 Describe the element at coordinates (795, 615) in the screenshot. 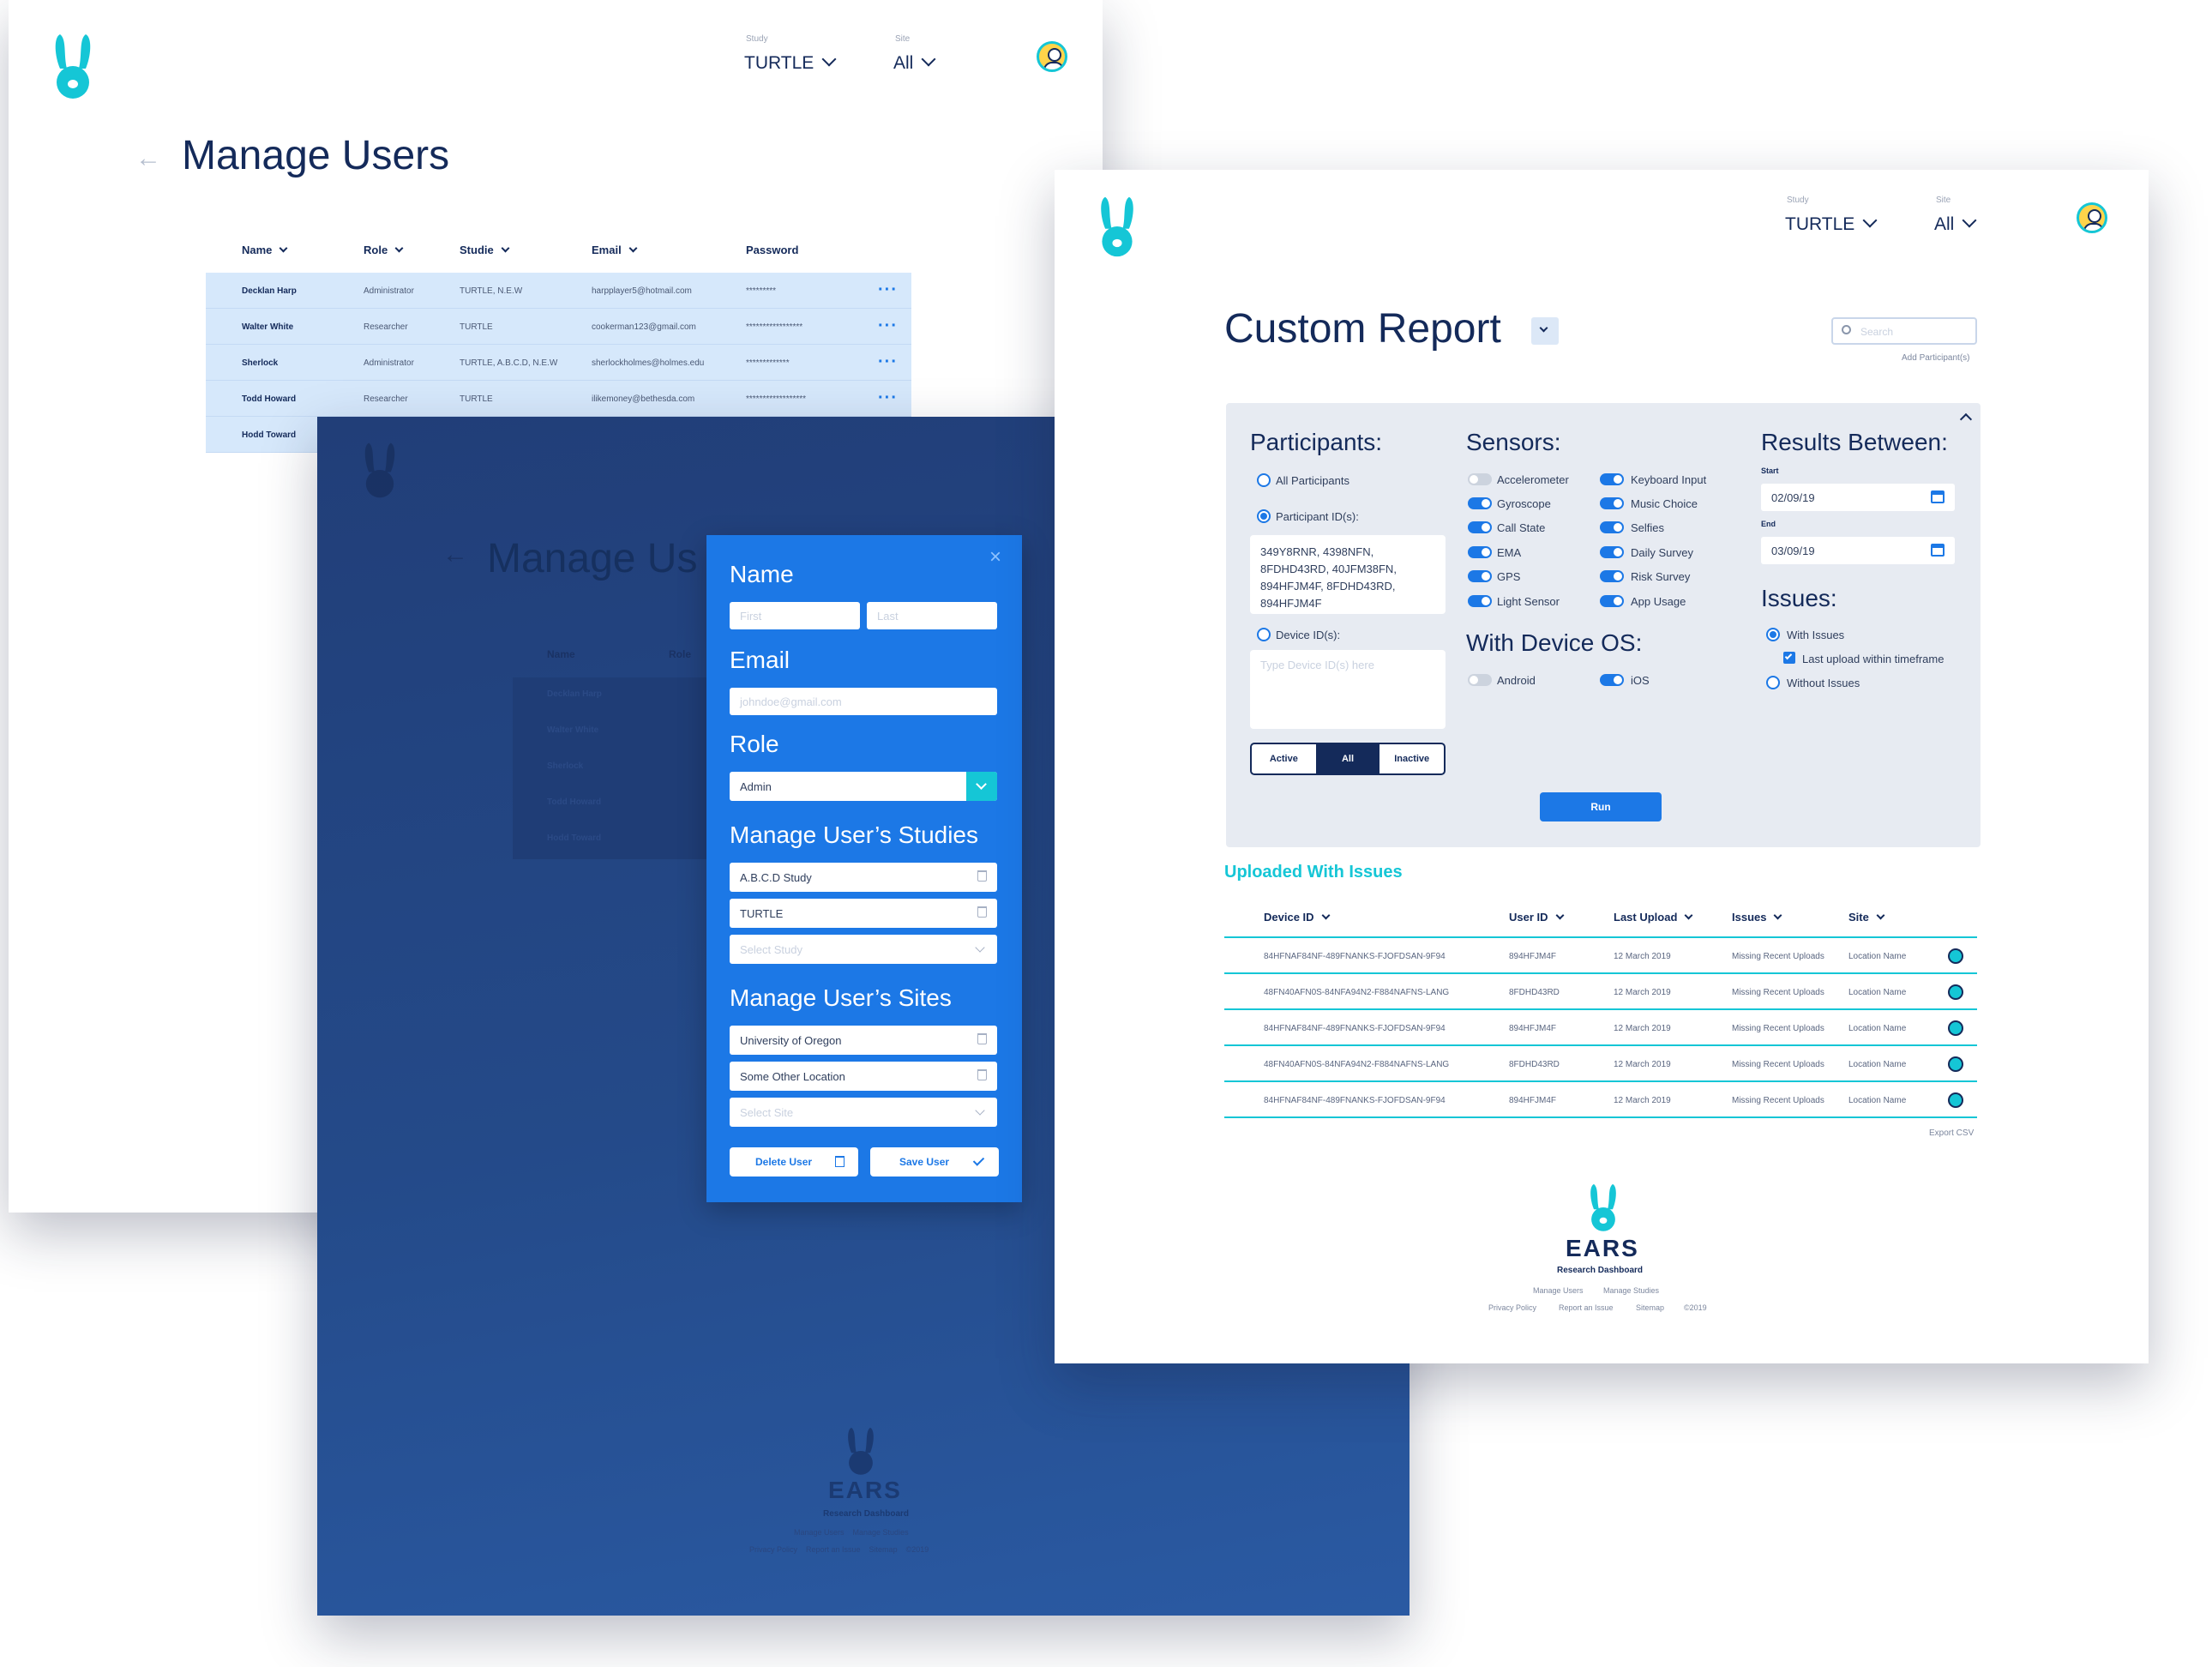

I see `first-name-field: First` at that location.